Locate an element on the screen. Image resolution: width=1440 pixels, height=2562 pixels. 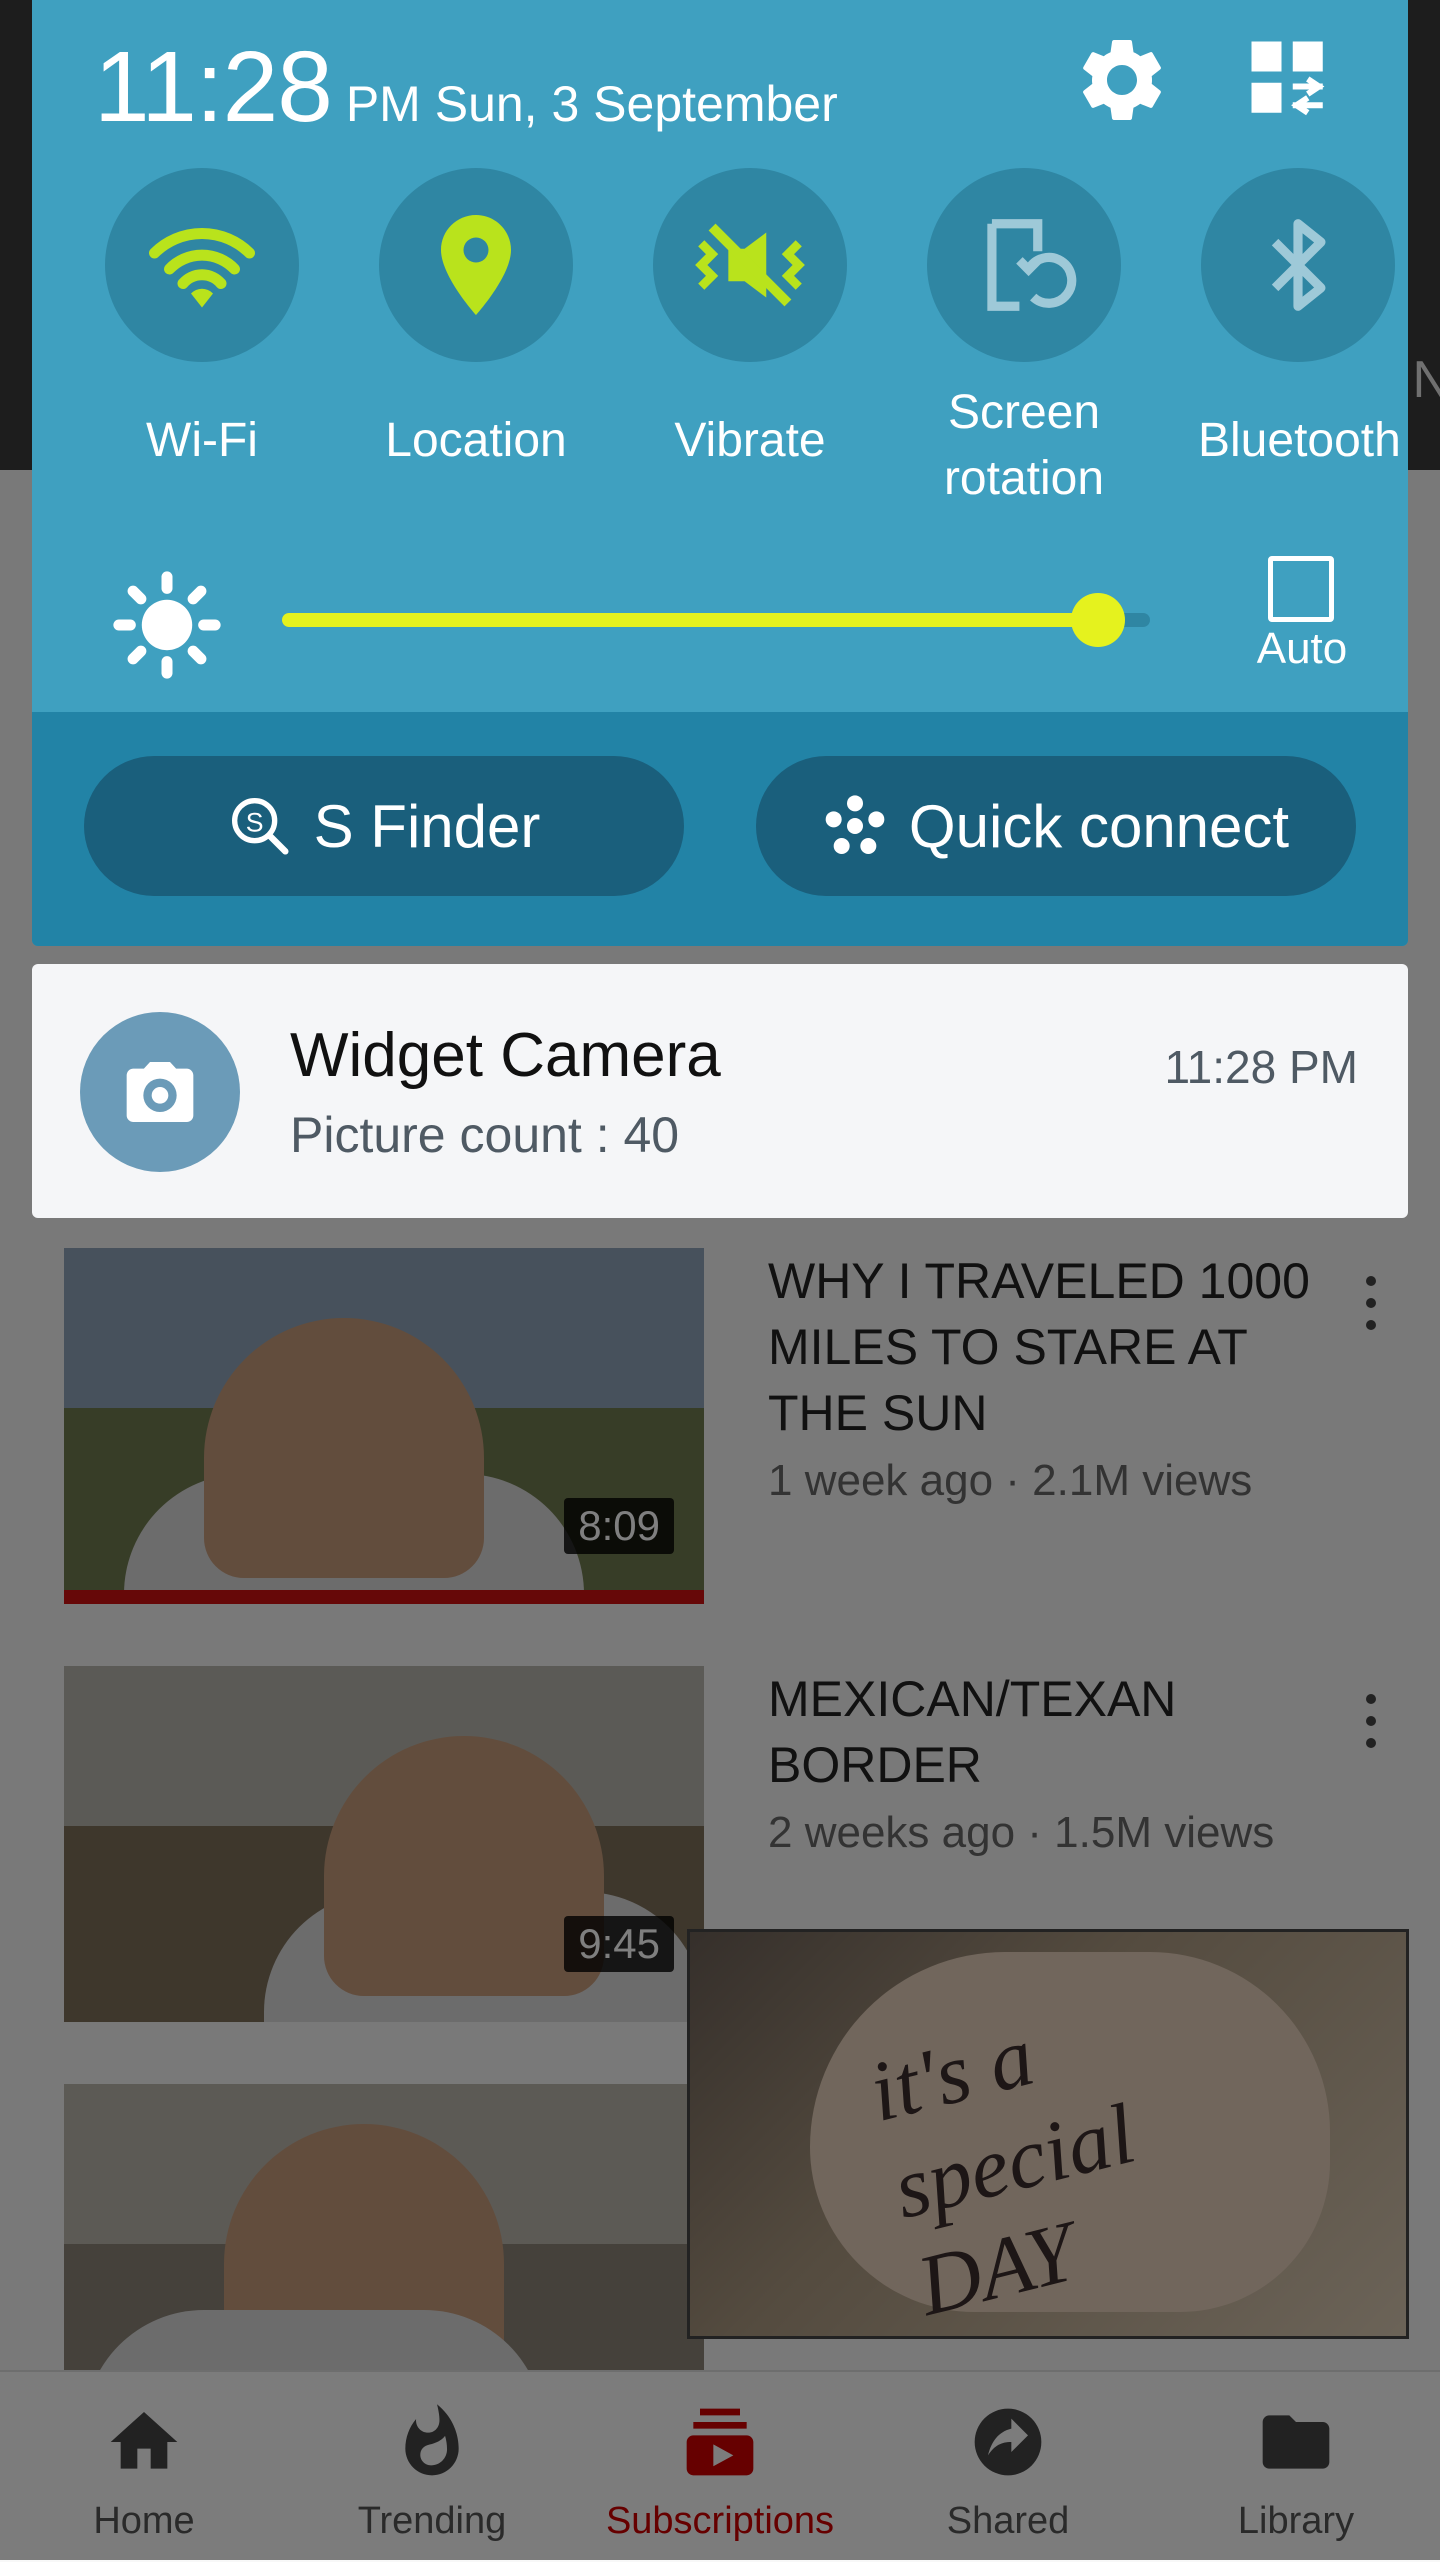
wifi-icon is located at coordinates (202, 267).